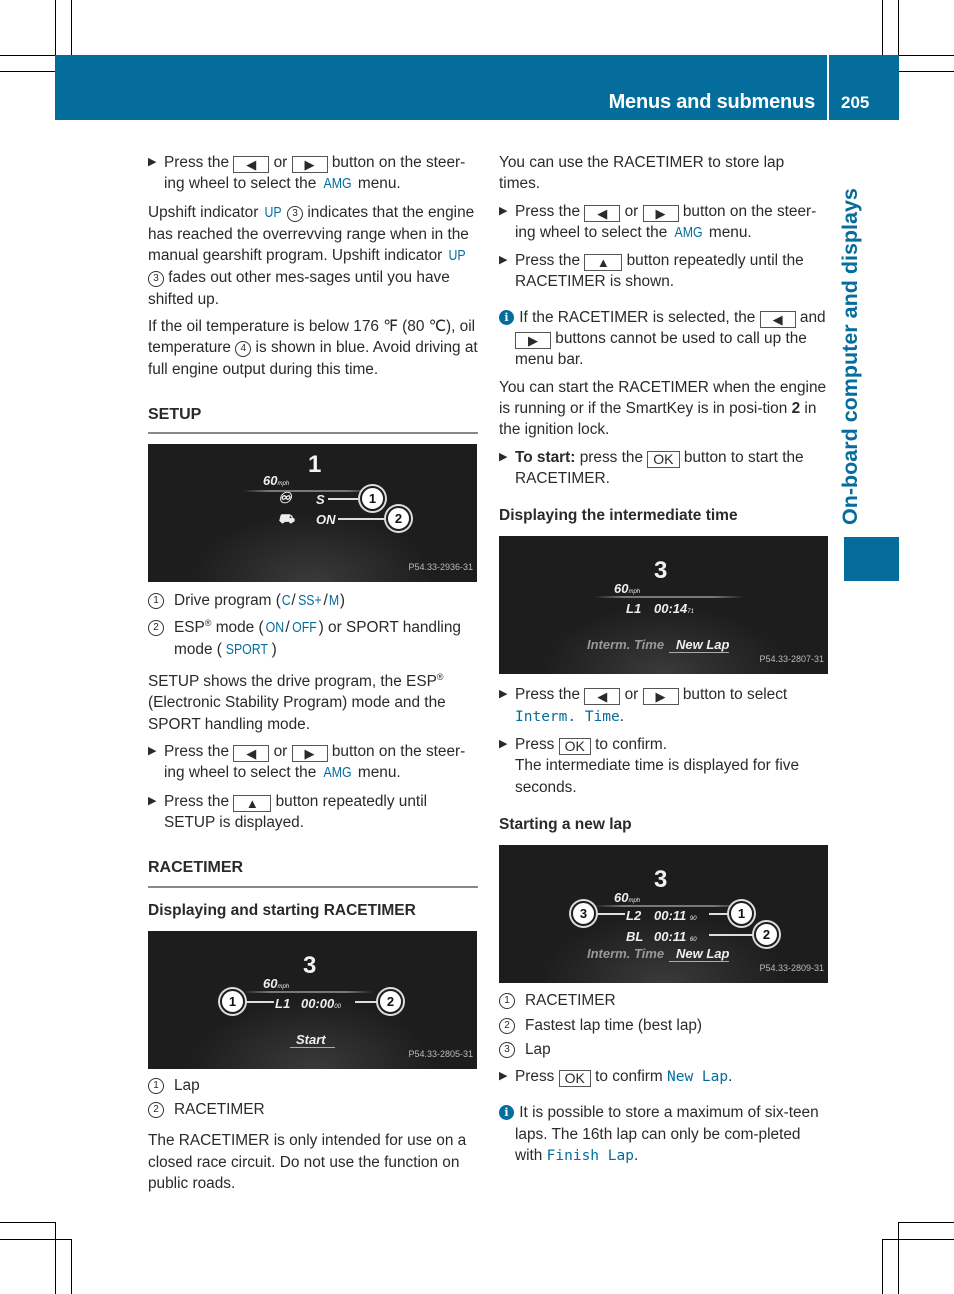 The image size is (954, 1294). What do you see at coordinates (690, 612) in the screenshot?
I see `time-hundredths: 71` at bounding box center [690, 612].